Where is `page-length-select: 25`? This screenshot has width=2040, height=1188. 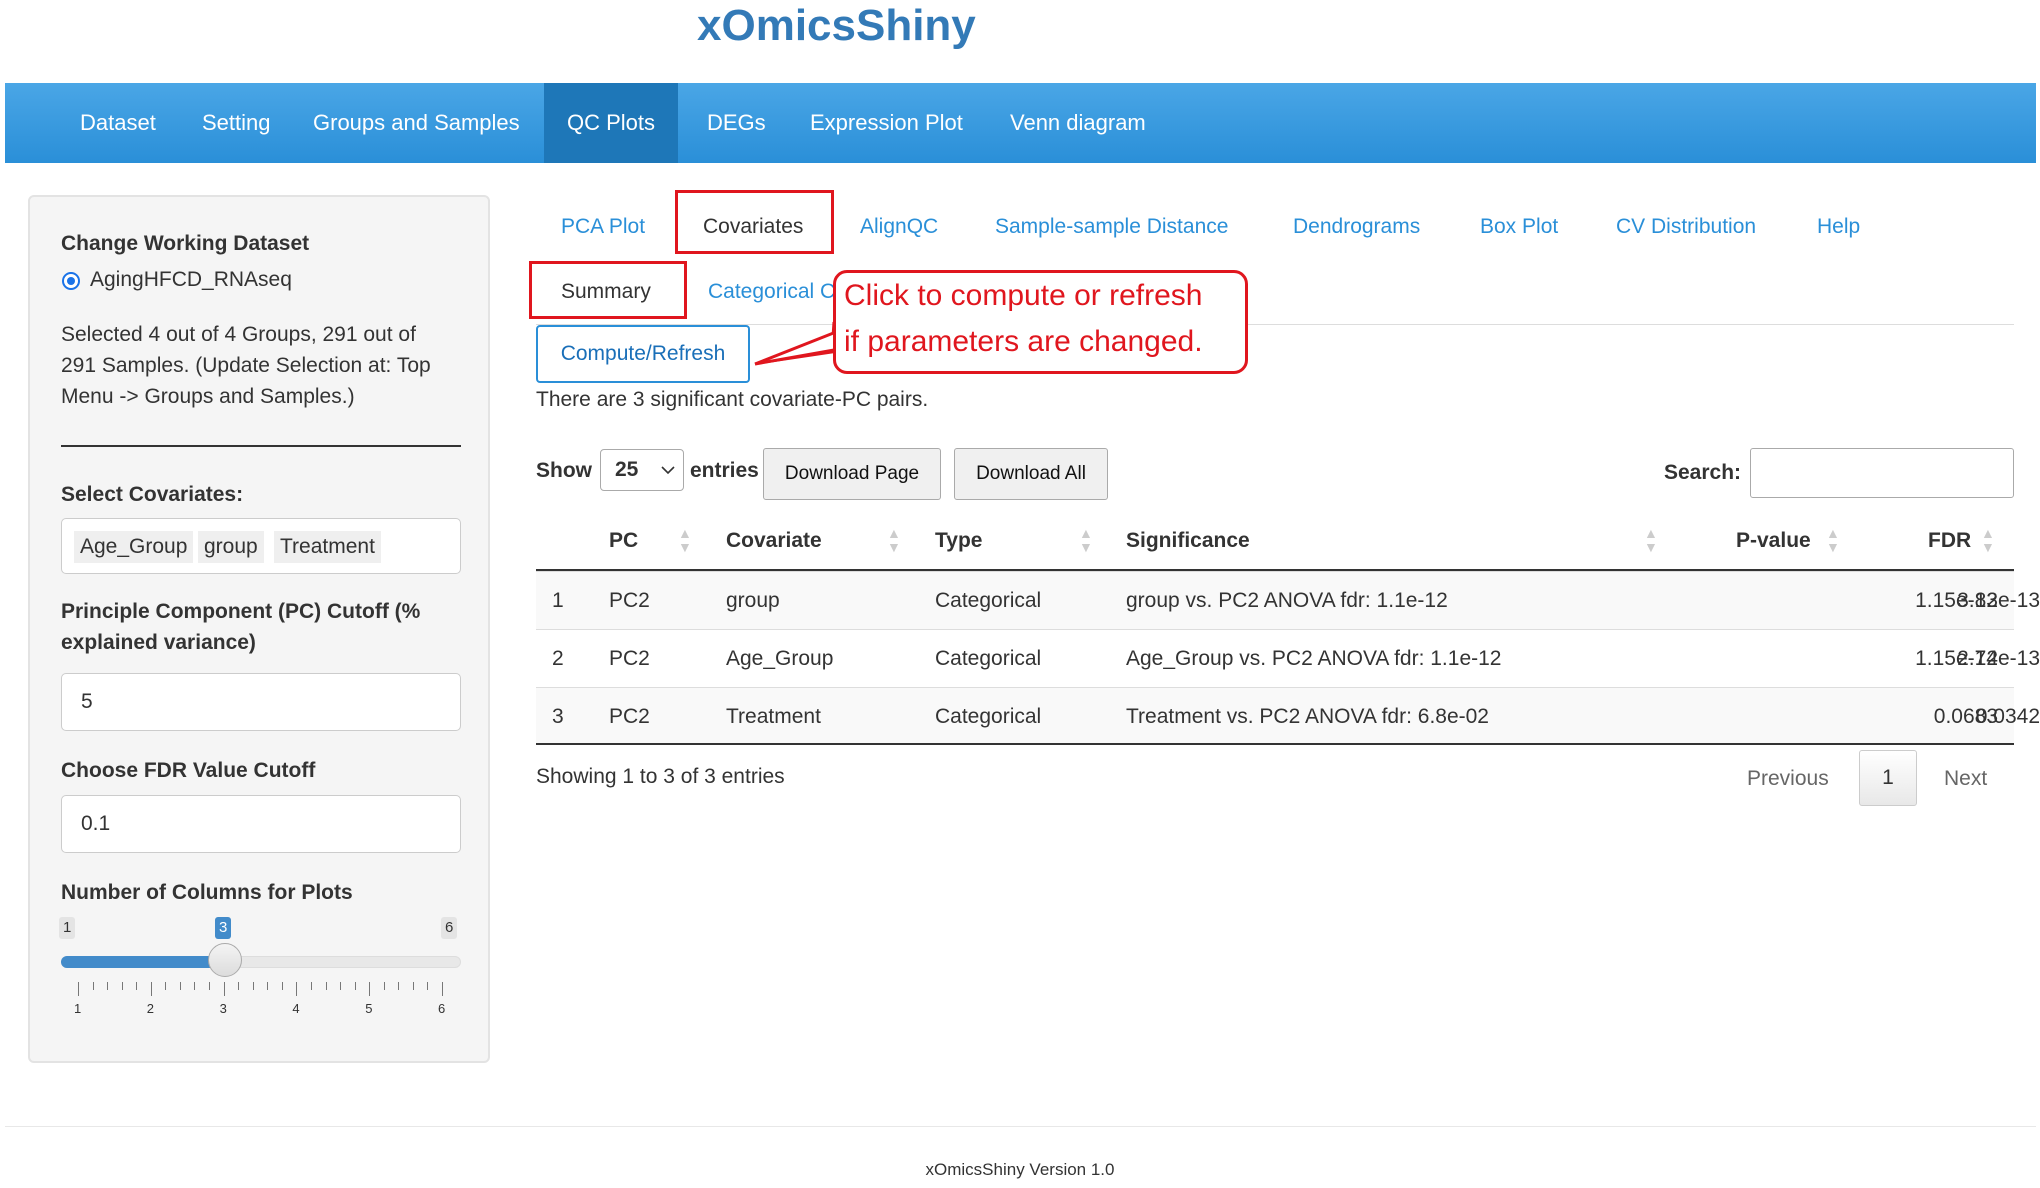
page-length-select: 25 is located at coordinates (642, 470).